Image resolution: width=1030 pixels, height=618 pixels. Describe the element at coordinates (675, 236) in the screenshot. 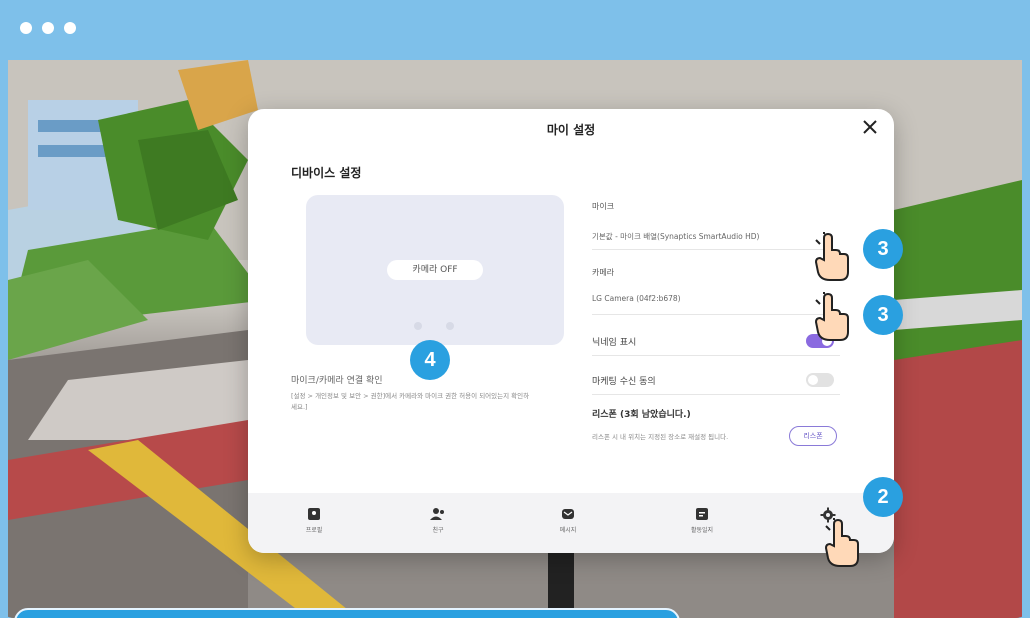

I see `mic-select: 기본값 - 마이크 배열(Synaptics SmartAudio HD)` at that location.